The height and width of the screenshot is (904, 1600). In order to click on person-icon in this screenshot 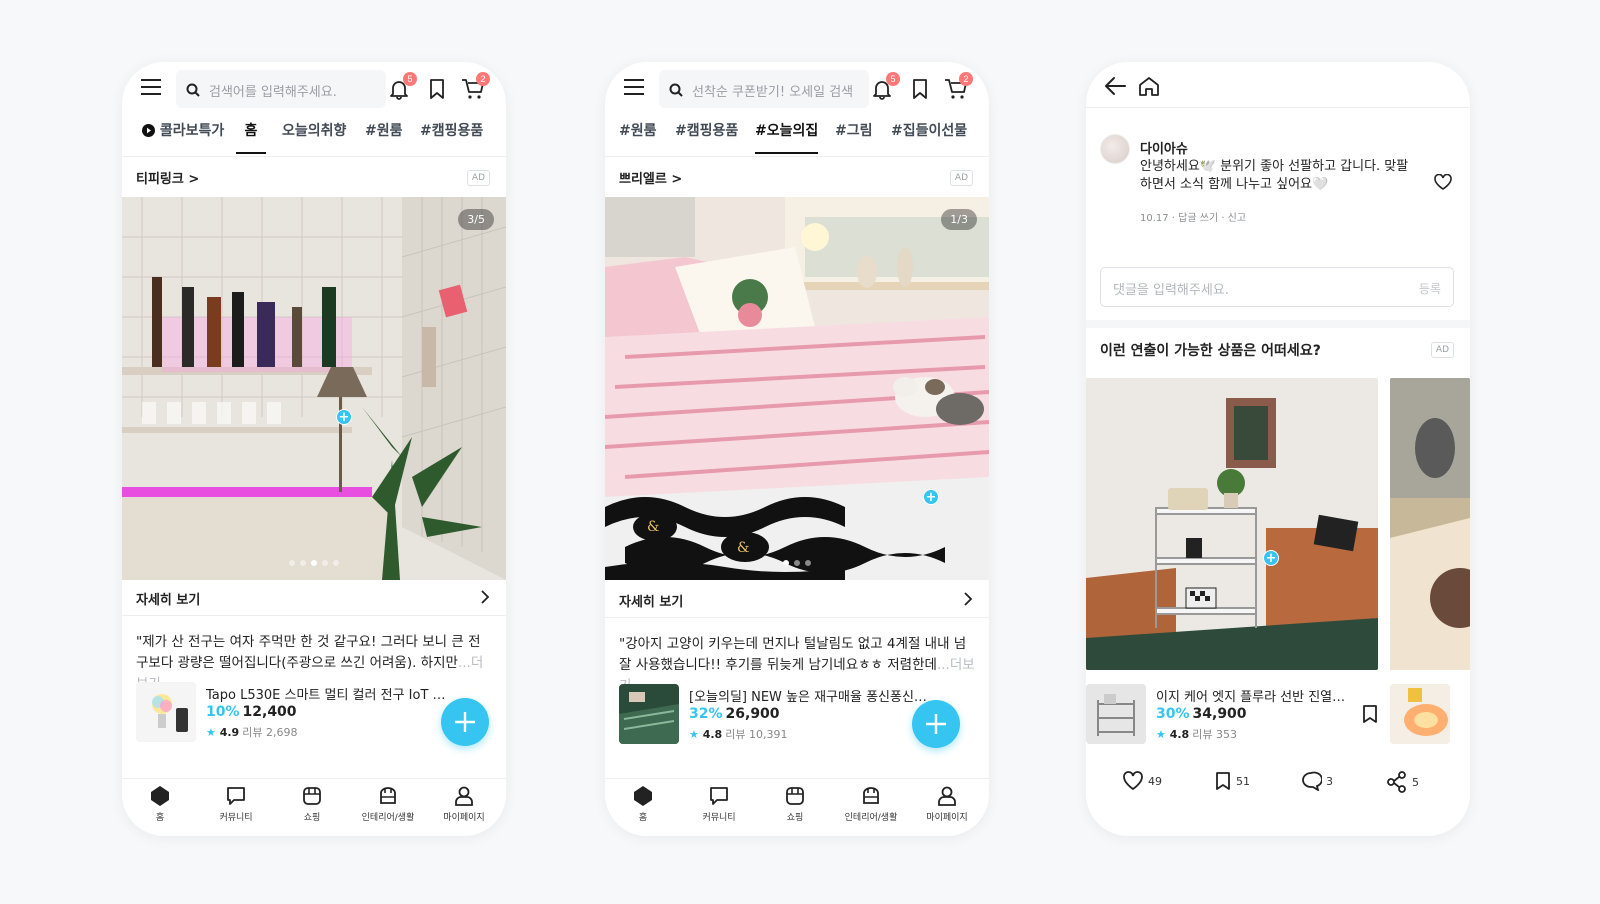, I will do `click(464, 796)`.